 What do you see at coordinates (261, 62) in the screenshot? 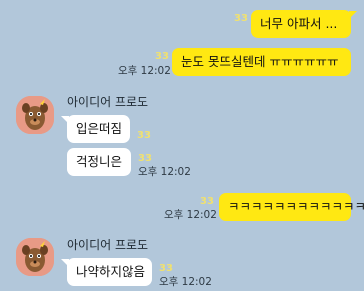
I see `my-message-bubble: 눈도 못뜨실텐데 ㅠㅠㅠㅠㅠㅠ` at bounding box center [261, 62].